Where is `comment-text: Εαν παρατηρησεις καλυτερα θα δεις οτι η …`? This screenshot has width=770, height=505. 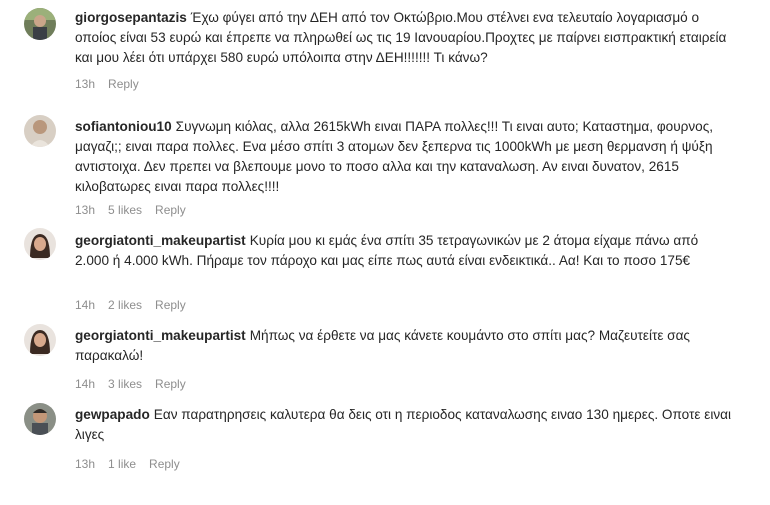
comment-text: Εαν παρατηρησεις καλυτερα θα δεις οτι η … is located at coordinates (403, 424).